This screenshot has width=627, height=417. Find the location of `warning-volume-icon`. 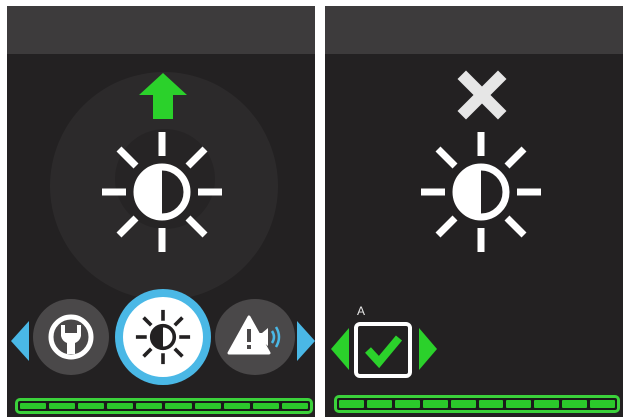

warning-volume-icon is located at coordinates (257, 337).